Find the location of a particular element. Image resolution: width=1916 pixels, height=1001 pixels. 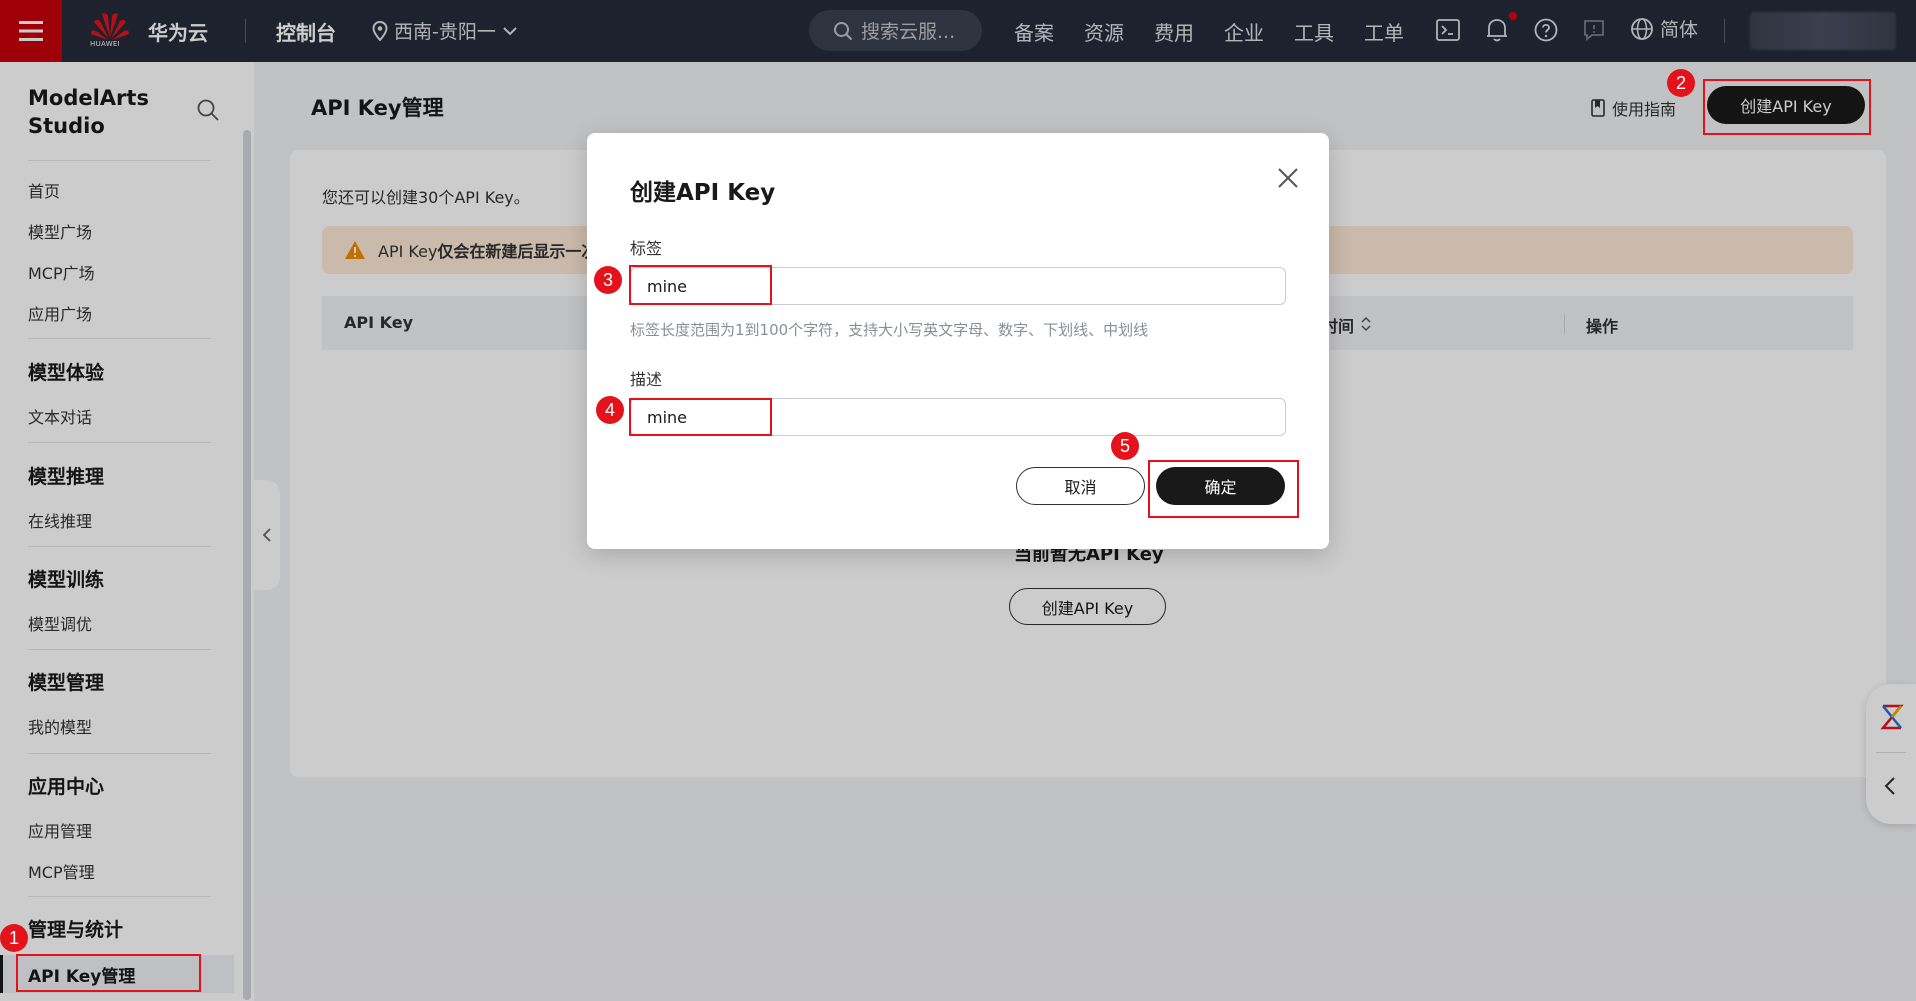

description-label: 描述 is located at coordinates (646, 379).